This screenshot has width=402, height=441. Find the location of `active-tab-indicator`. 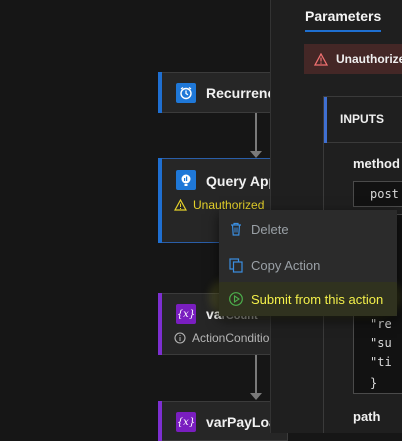

active-tab-indicator is located at coordinates (343, 31).